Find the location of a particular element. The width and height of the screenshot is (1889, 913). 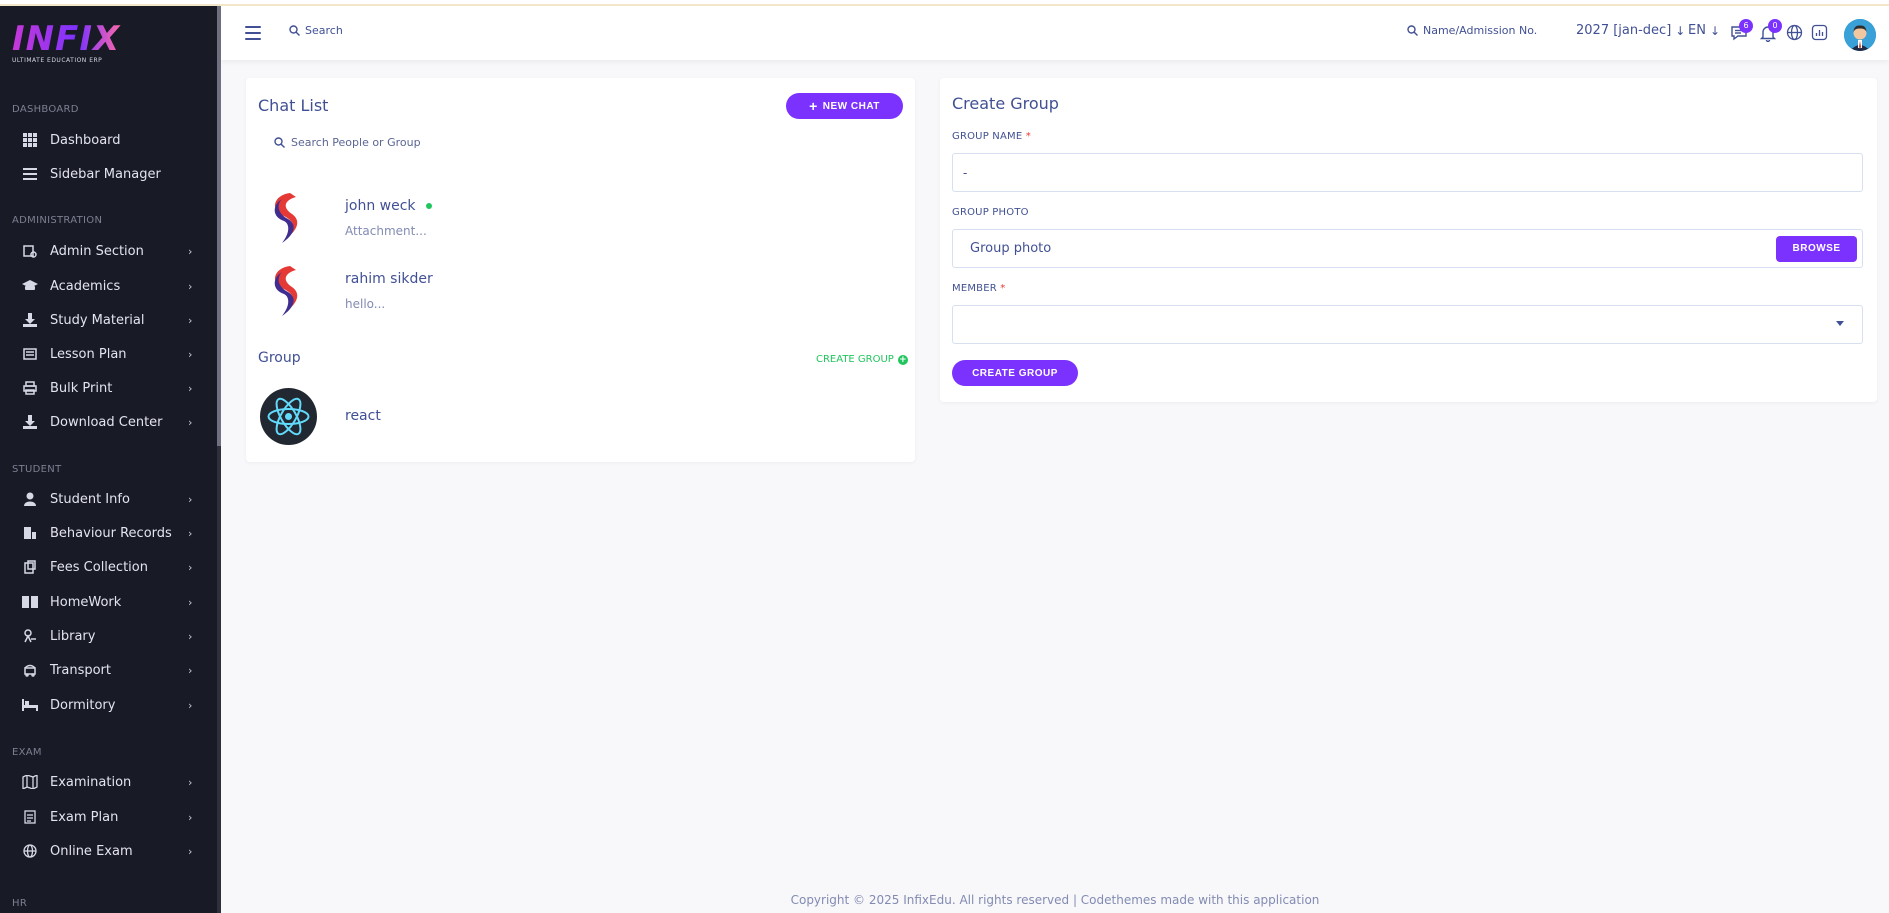

group-name-label-text: GROUP NAME is located at coordinates (987, 136).